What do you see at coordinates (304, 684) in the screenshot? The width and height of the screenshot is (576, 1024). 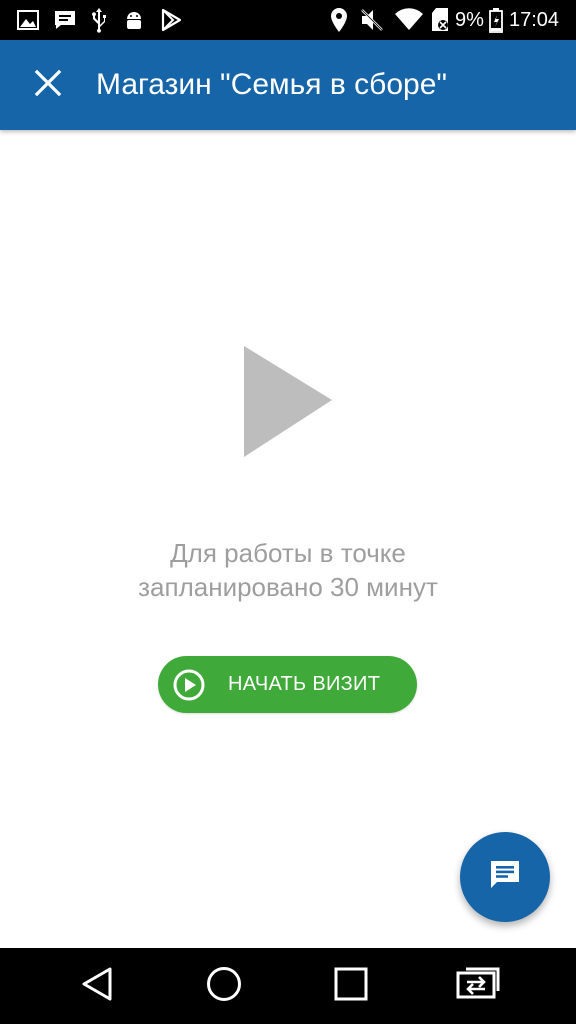 I see `start-visit-label: НАЧАТЬ ВИЗИТ` at bounding box center [304, 684].